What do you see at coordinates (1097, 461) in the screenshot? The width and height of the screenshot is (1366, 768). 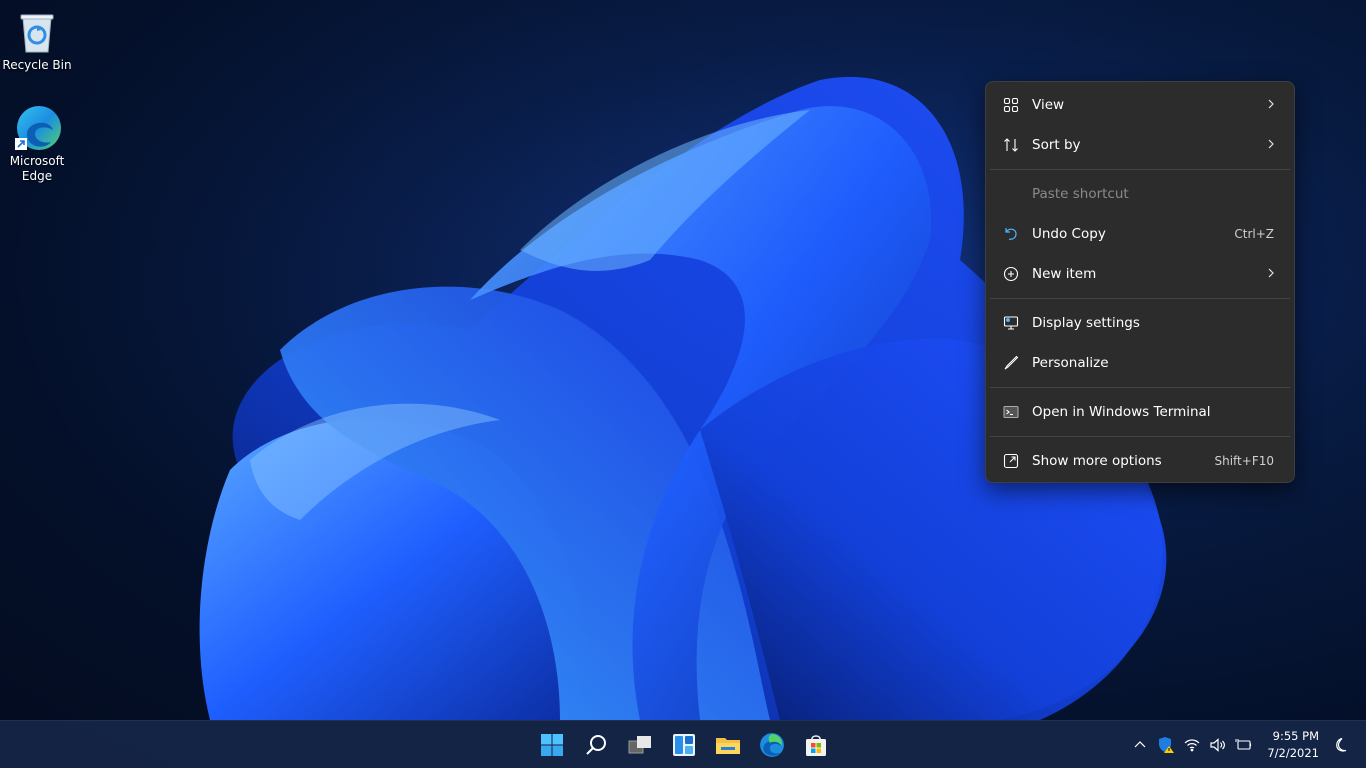 I see `menu-item-label: Show more options` at bounding box center [1097, 461].